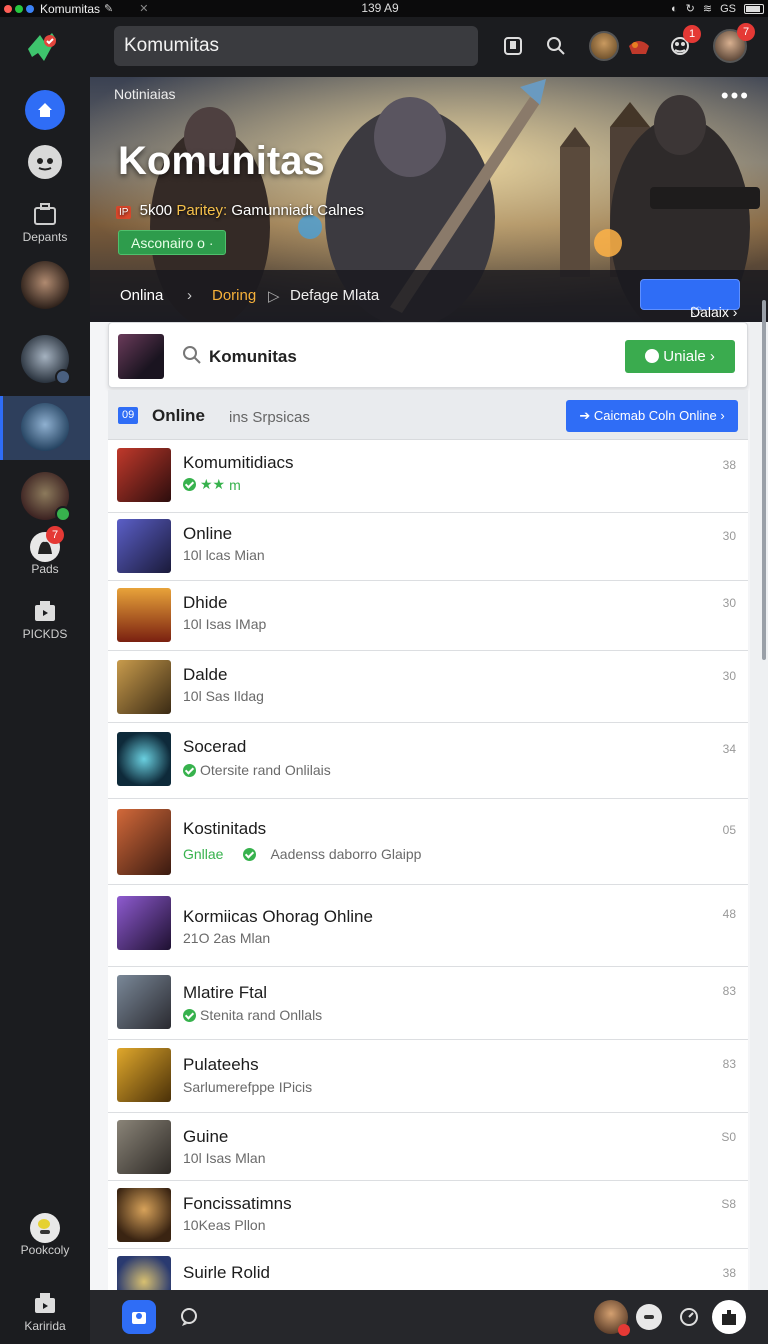  I want to click on emoji-icon, so click(649, 1317).